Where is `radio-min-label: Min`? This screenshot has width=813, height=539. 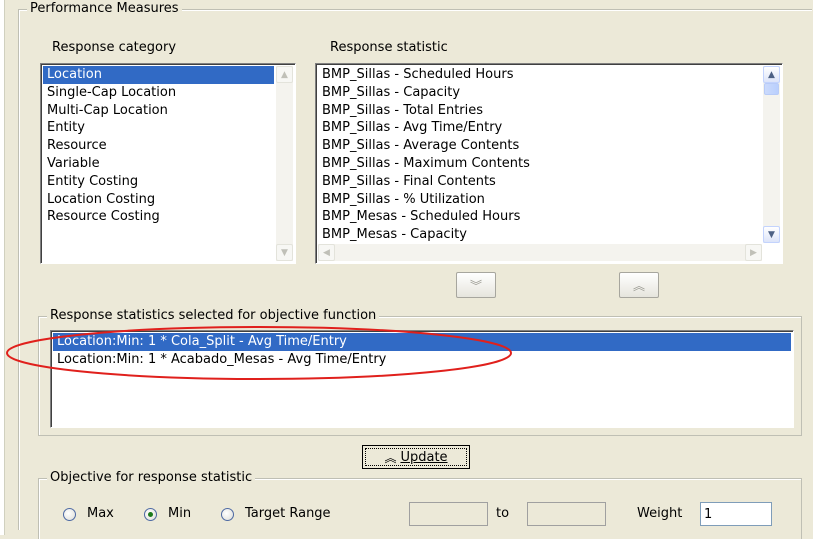 radio-min-label: Min is located at coordinates (180, 513).